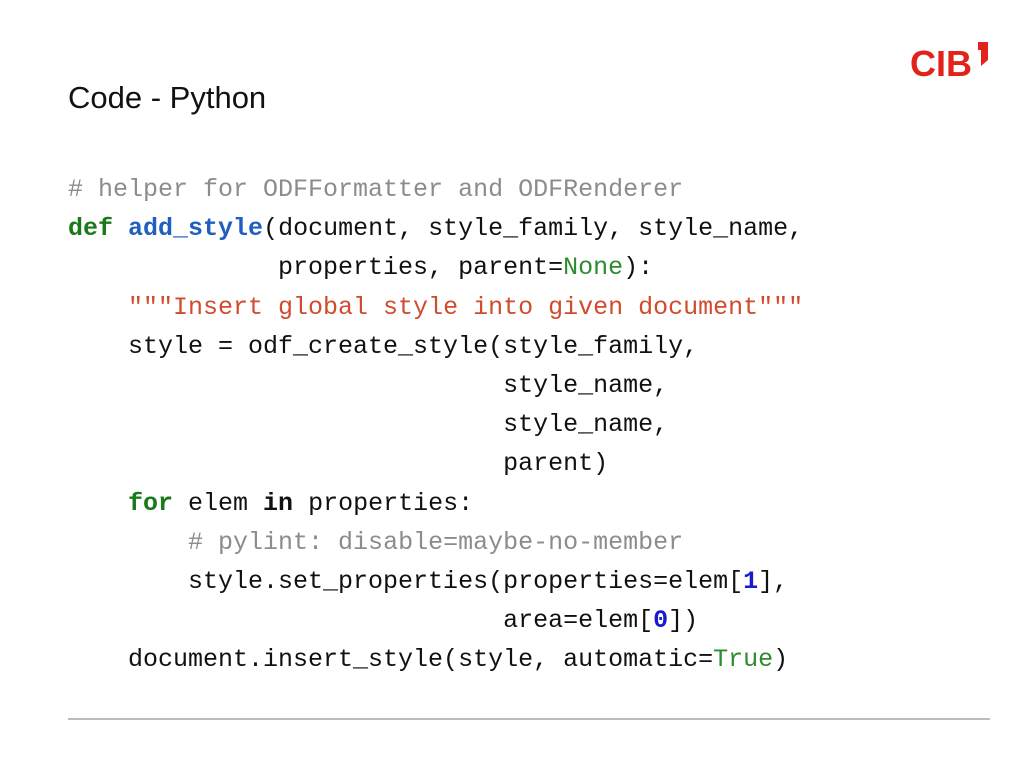 The width and height of the screenshot is (1024, 768). I want to click on code-token-text: ), so click(781, 660).